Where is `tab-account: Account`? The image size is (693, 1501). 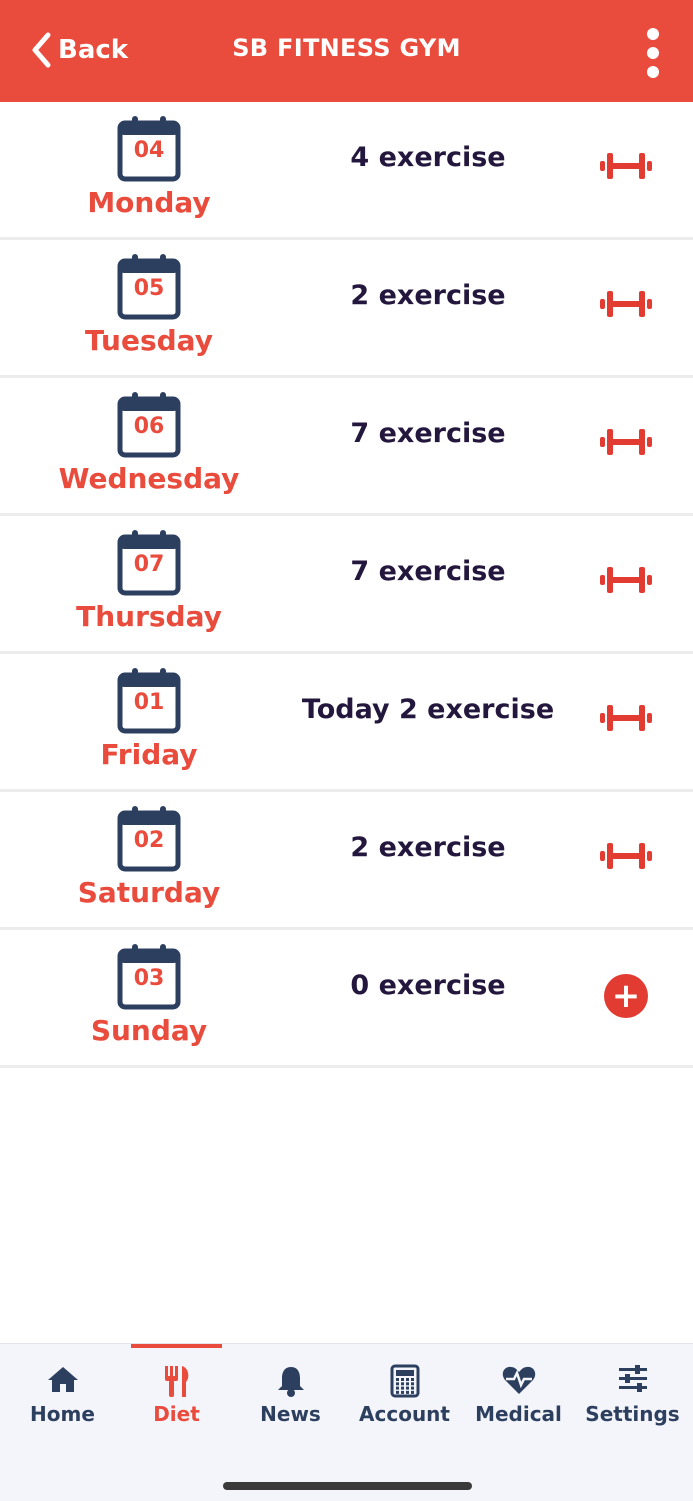 tab-account: Account is located at coordinates (404, 1394).